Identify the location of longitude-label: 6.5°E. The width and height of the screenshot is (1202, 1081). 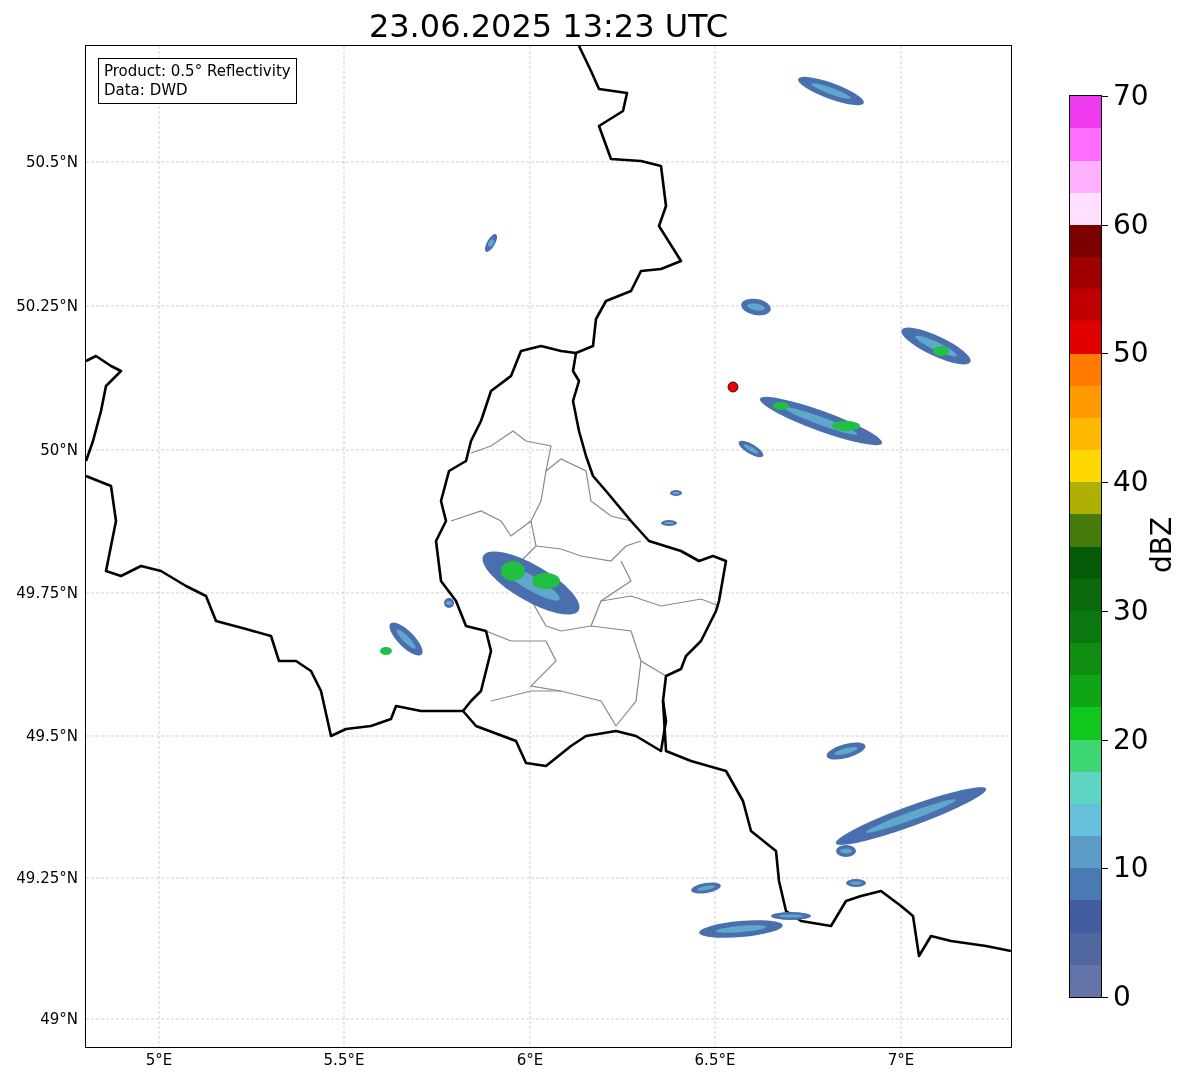
(715, 1060).